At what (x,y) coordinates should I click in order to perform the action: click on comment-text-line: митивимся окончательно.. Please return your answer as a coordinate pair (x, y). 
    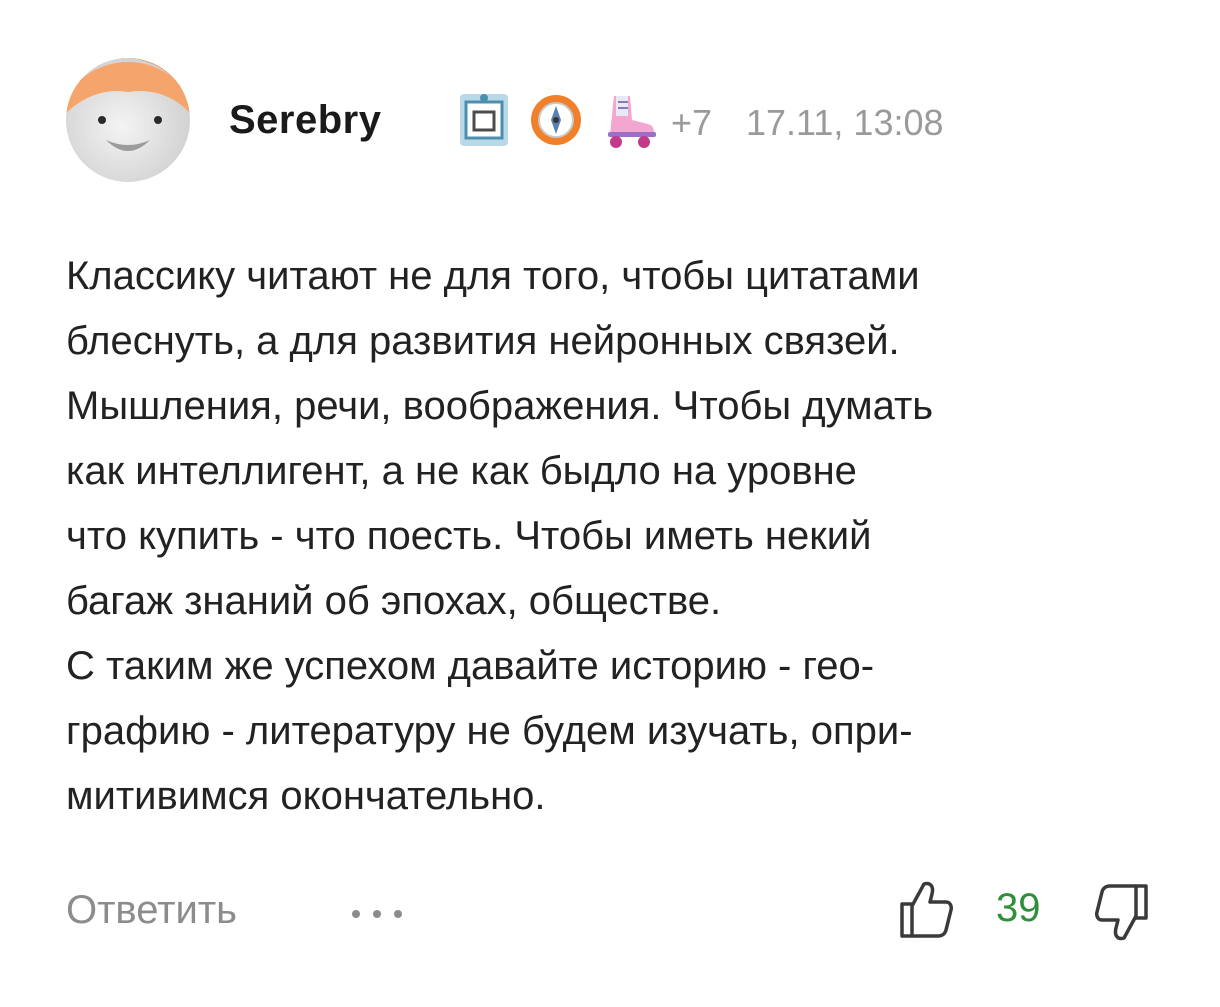
    Looking at the image, I should click on (306, 796).